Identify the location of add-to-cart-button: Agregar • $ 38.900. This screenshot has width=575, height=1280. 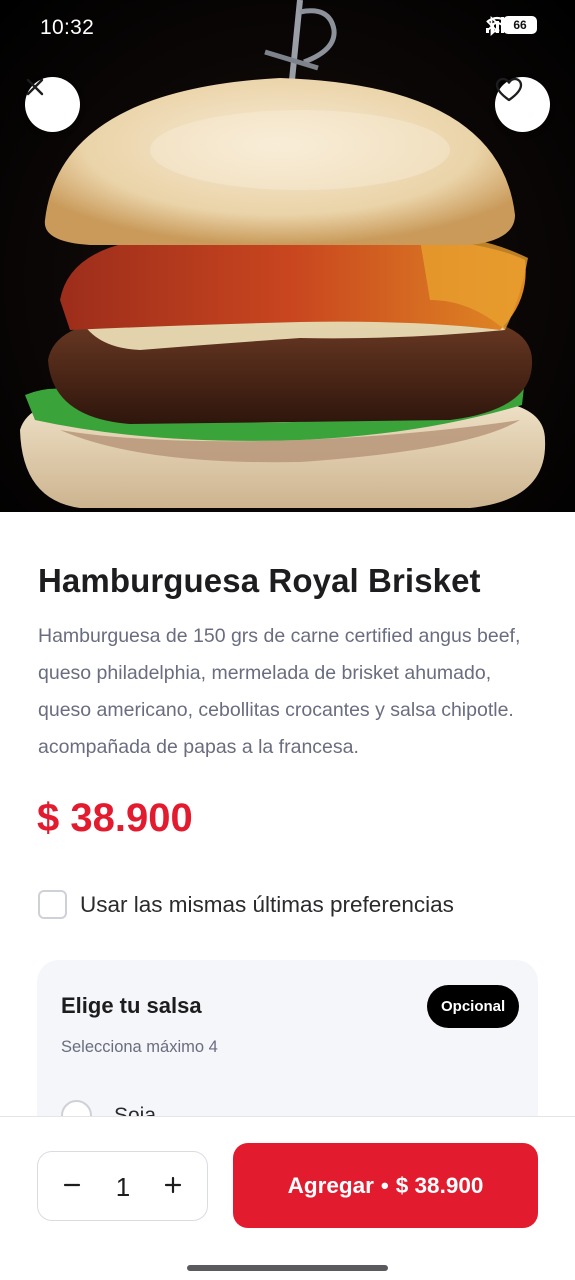
(385, 1185).